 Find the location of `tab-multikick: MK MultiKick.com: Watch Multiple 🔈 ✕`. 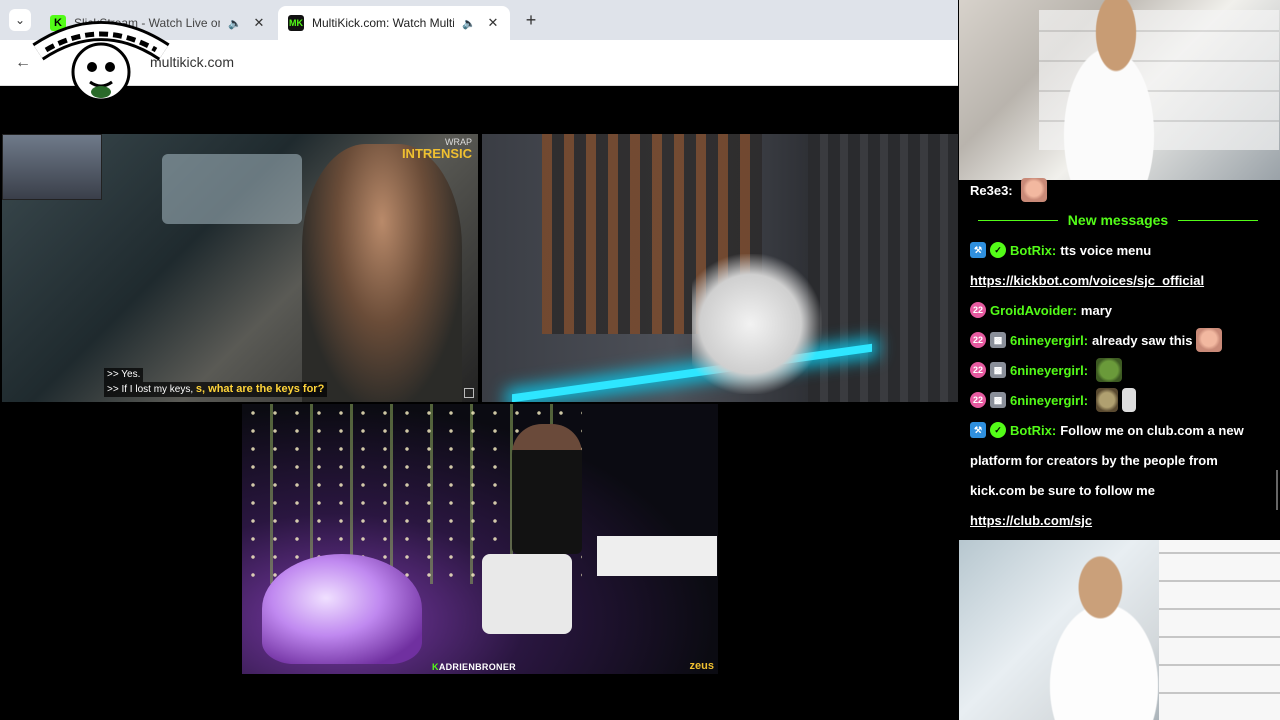

tab-multikick: MK MultiKick.com: Watch Multiple 🔈 ✕ is located at coordinates (394, 23).